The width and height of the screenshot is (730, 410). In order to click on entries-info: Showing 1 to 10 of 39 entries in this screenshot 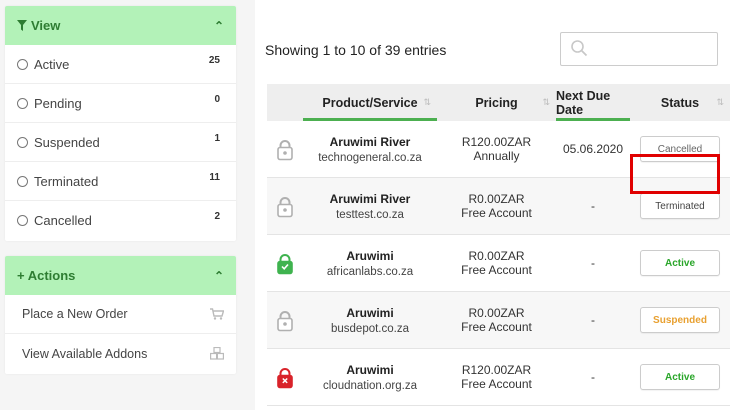, I will do `click(356, 50)`.